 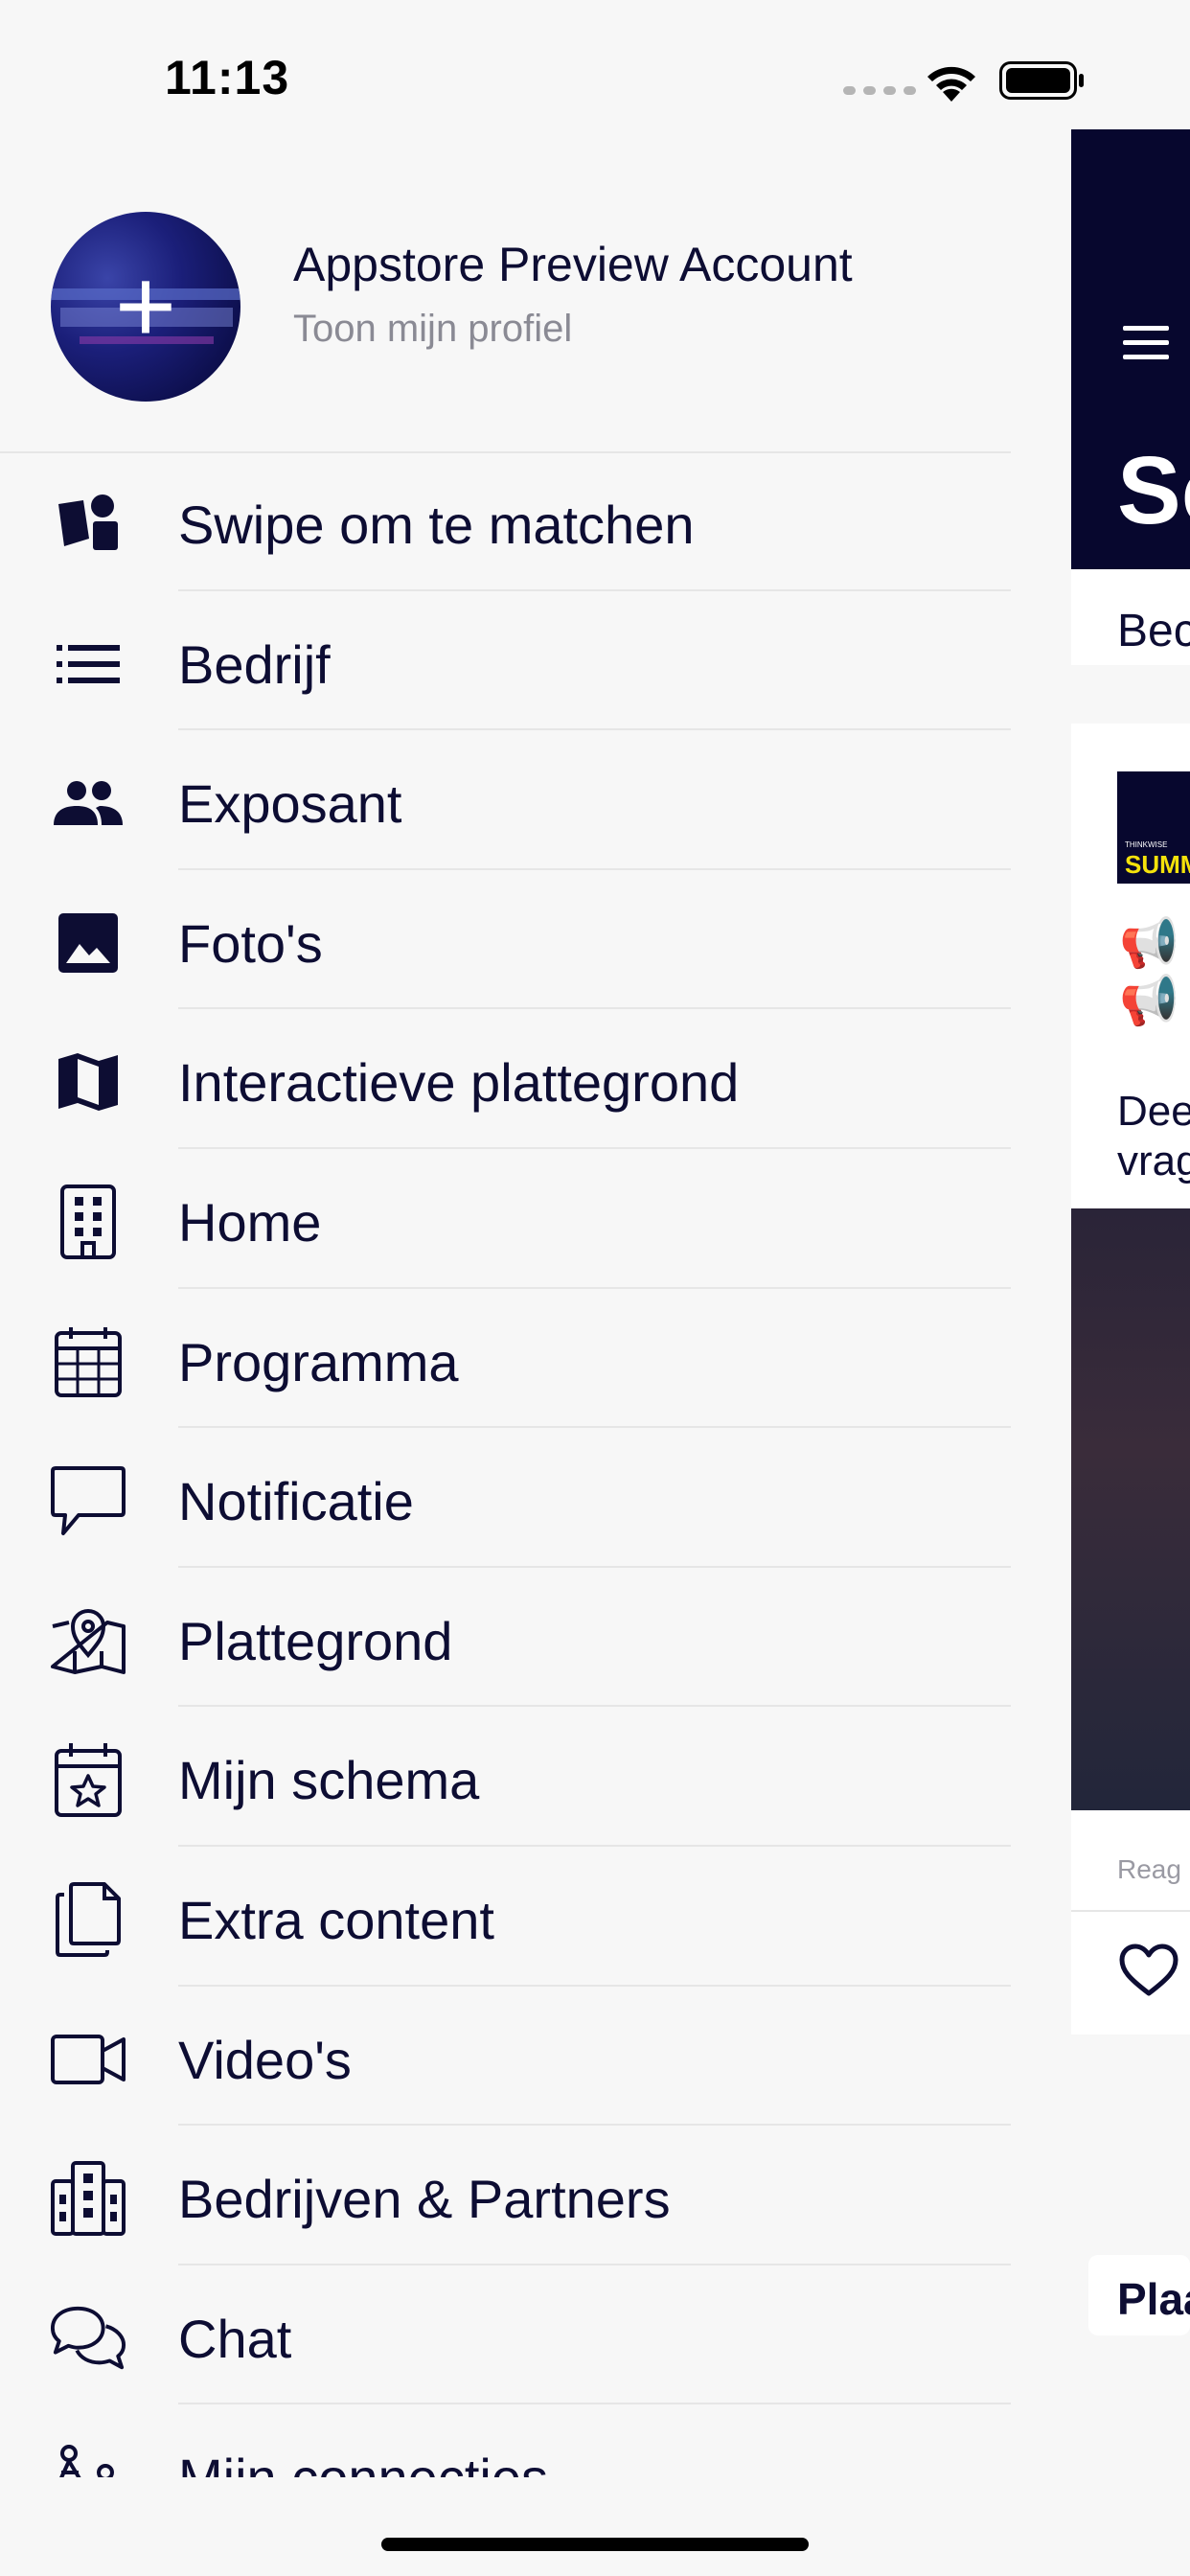 I want to click on status-time: 11:13, so click(x=228, y=77).